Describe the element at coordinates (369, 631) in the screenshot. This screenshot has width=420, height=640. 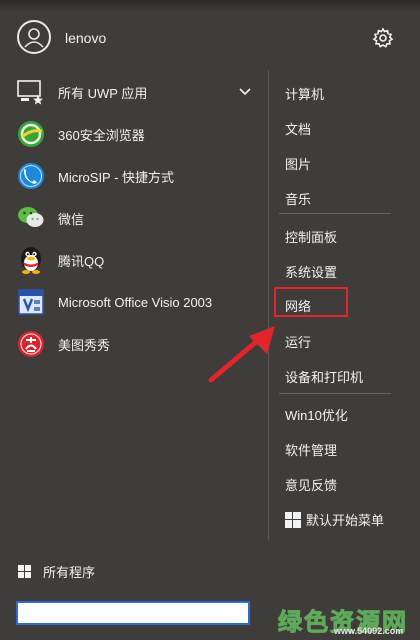
I see `watermark-url: www.54092.com` at that location.